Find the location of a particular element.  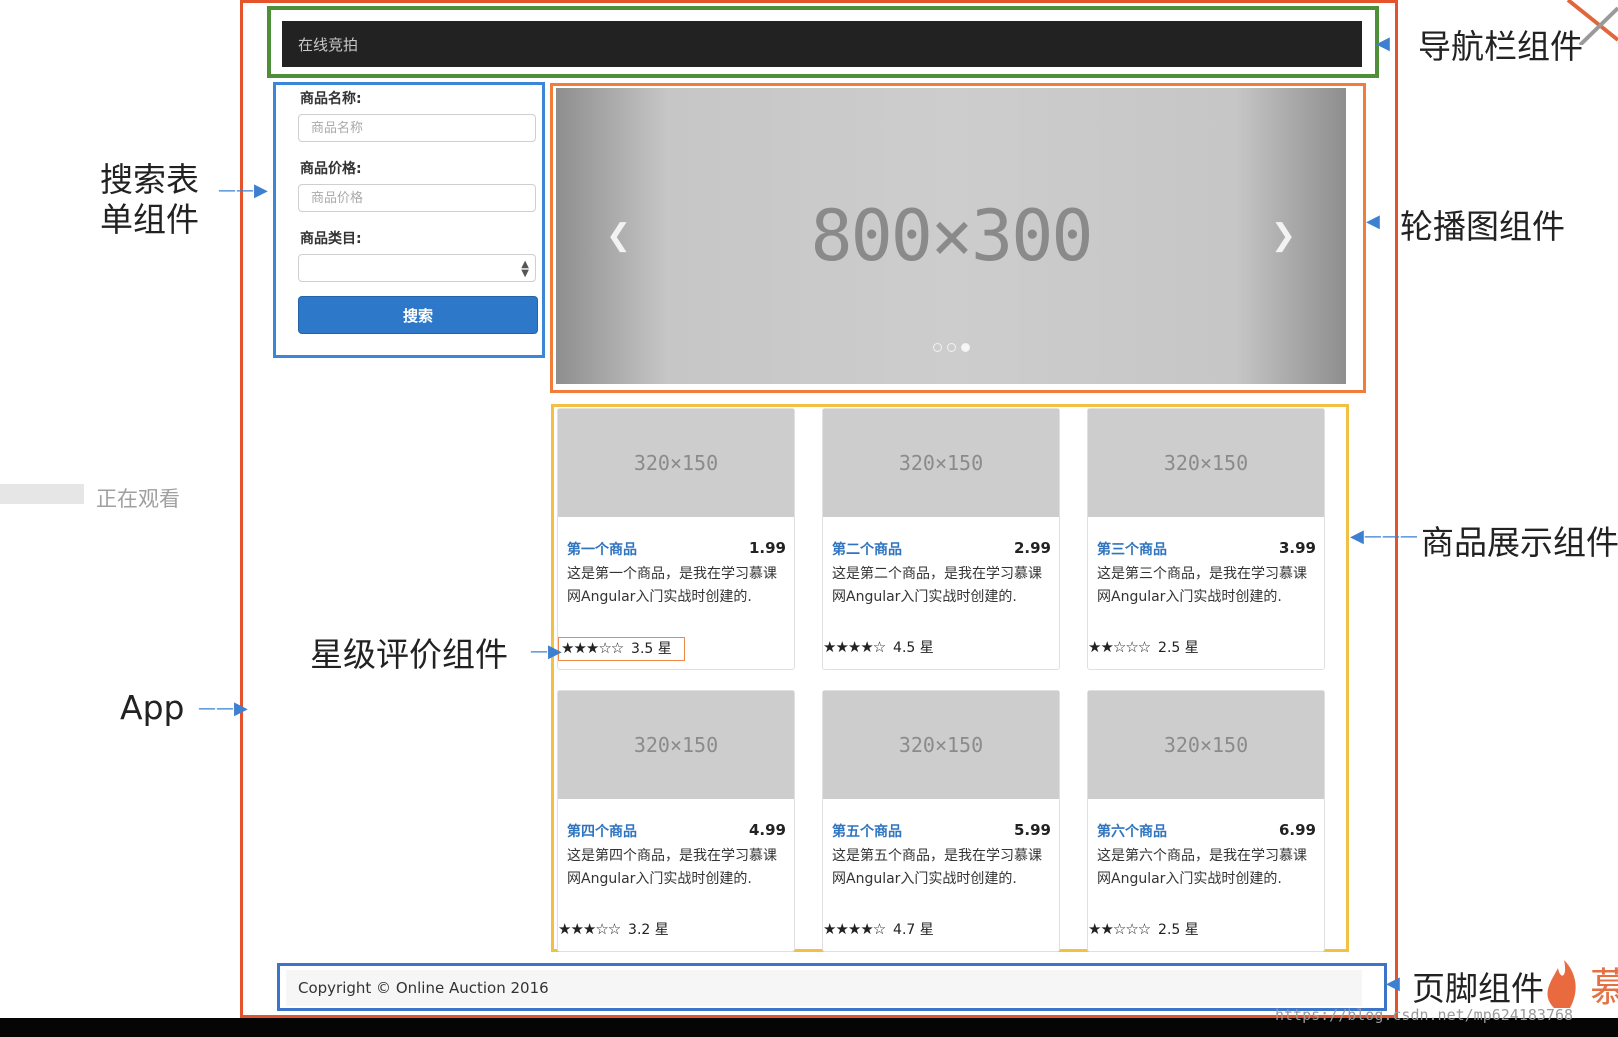

annotation-footer: 页脚组件 is located at coordinates (1478, 988).